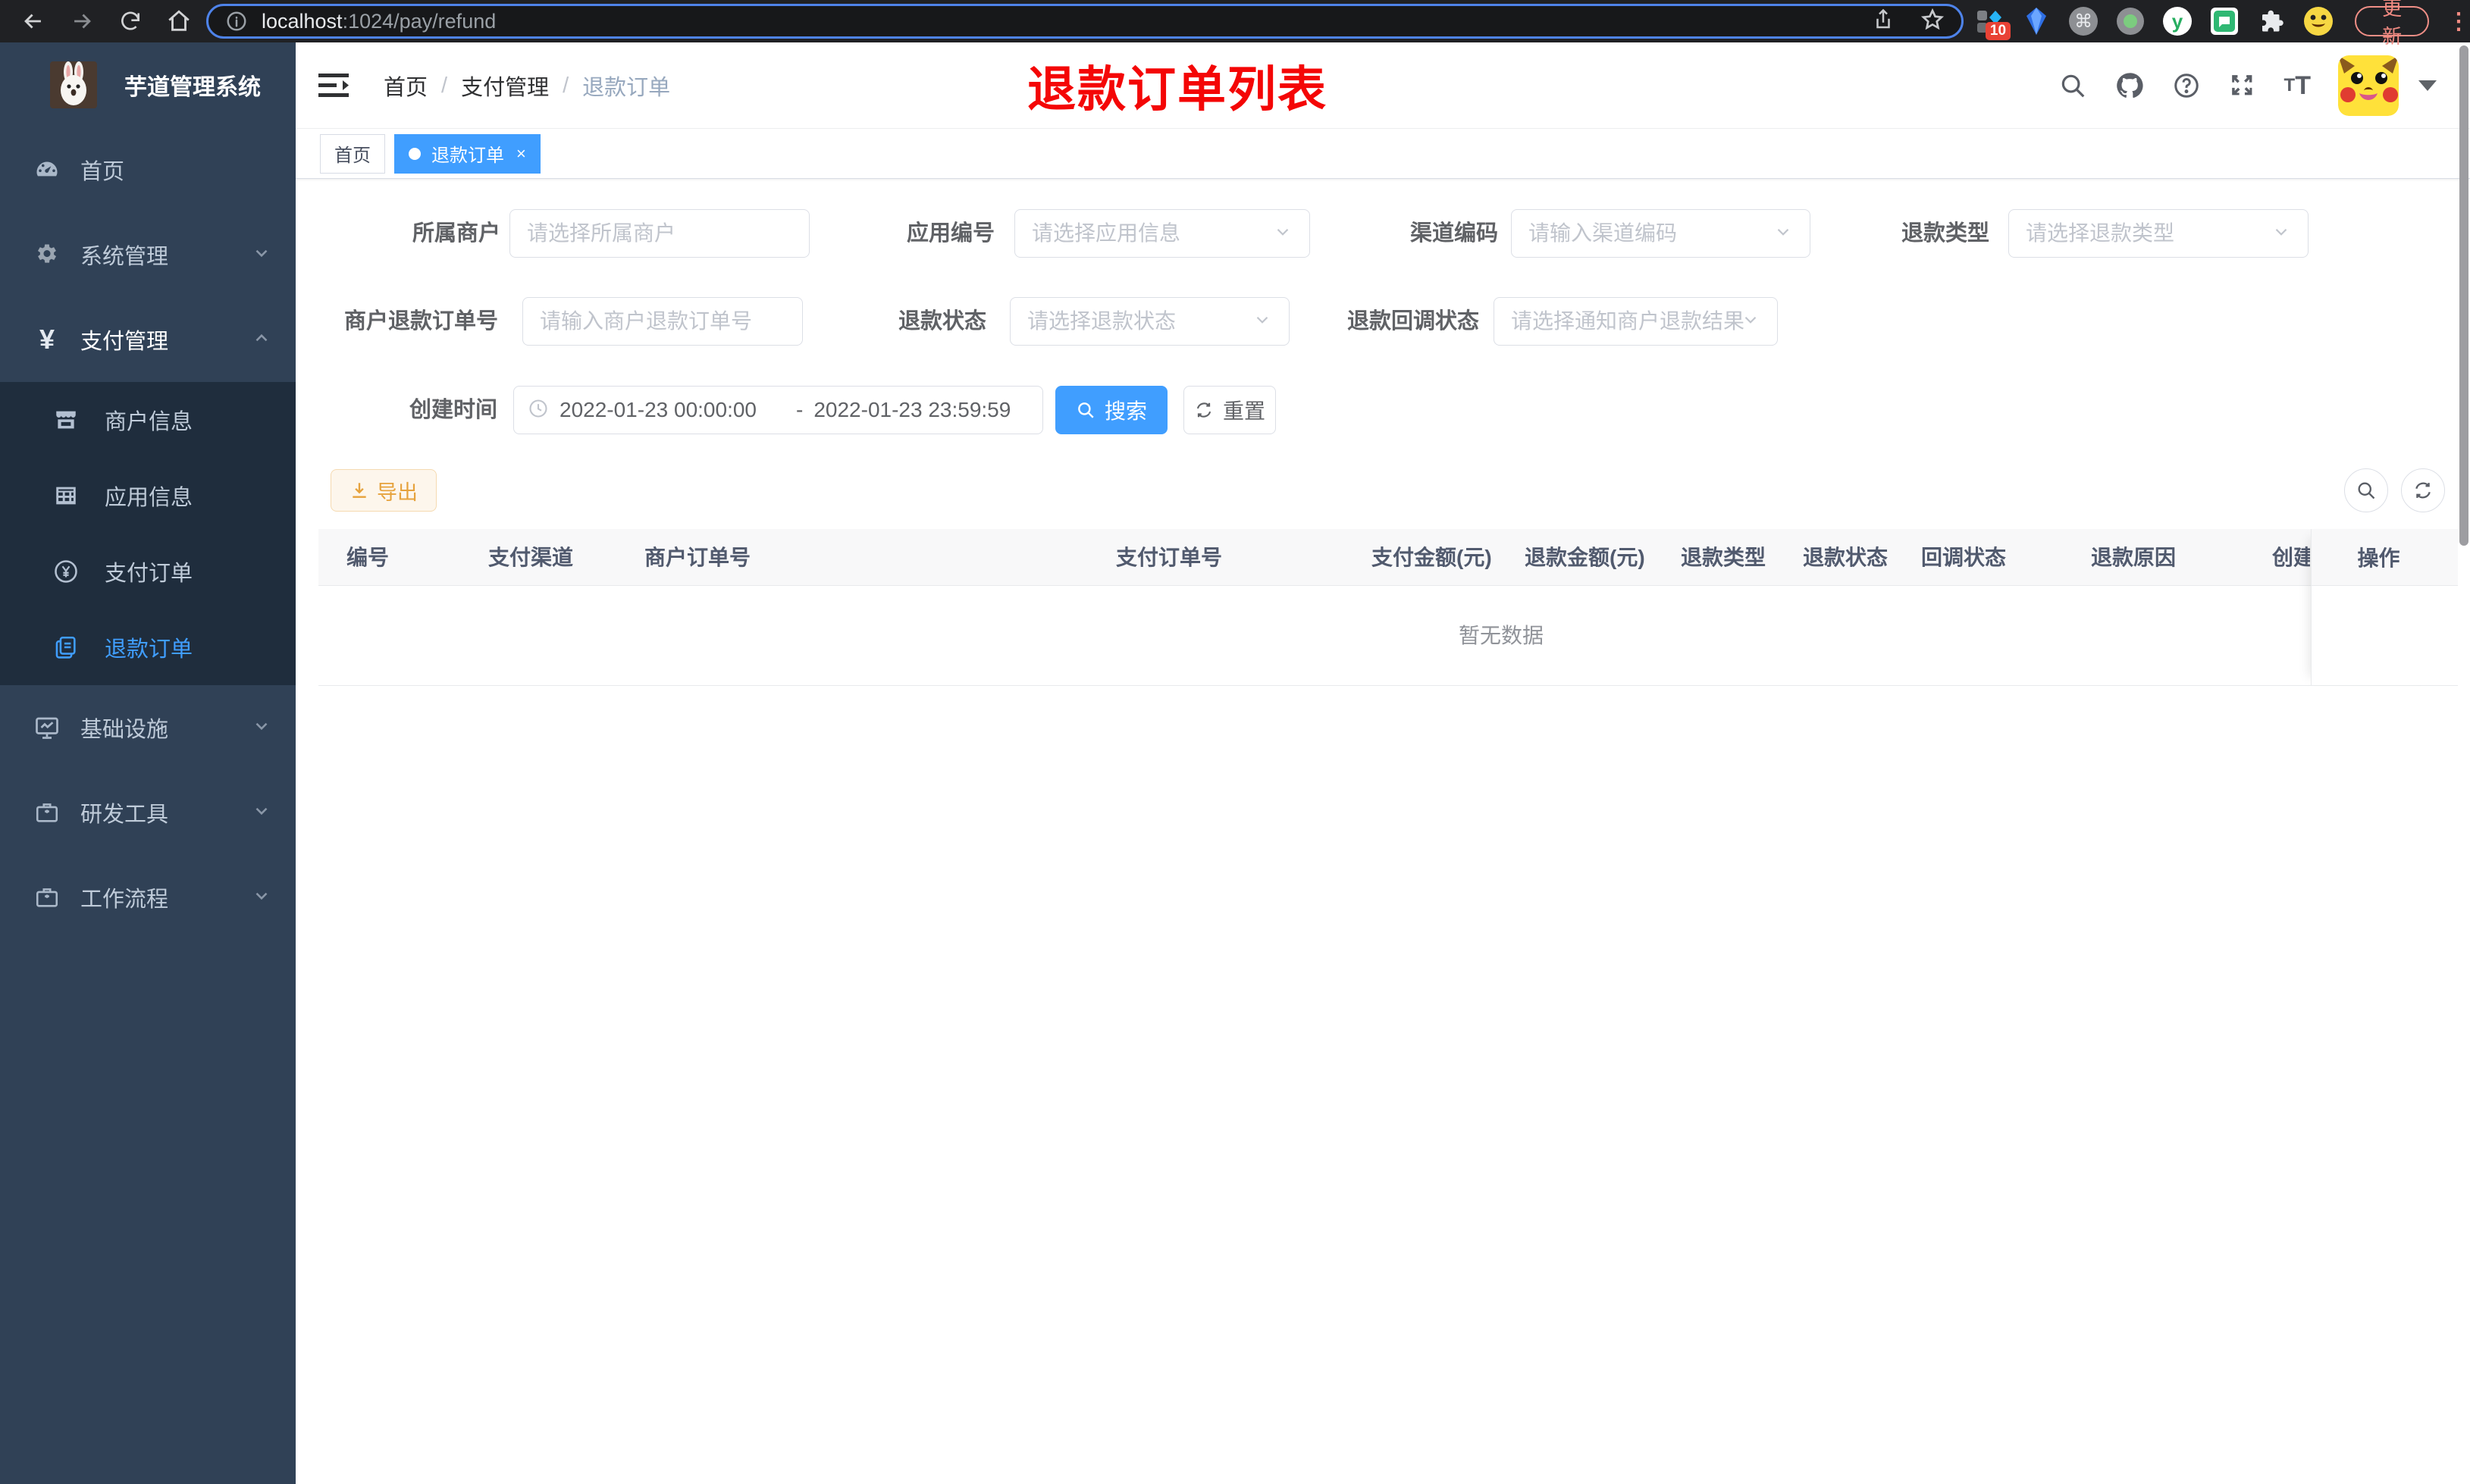 The width and height of the screenshot is (2470, 1484). I want to click on shop-icon, so click(66, 420).